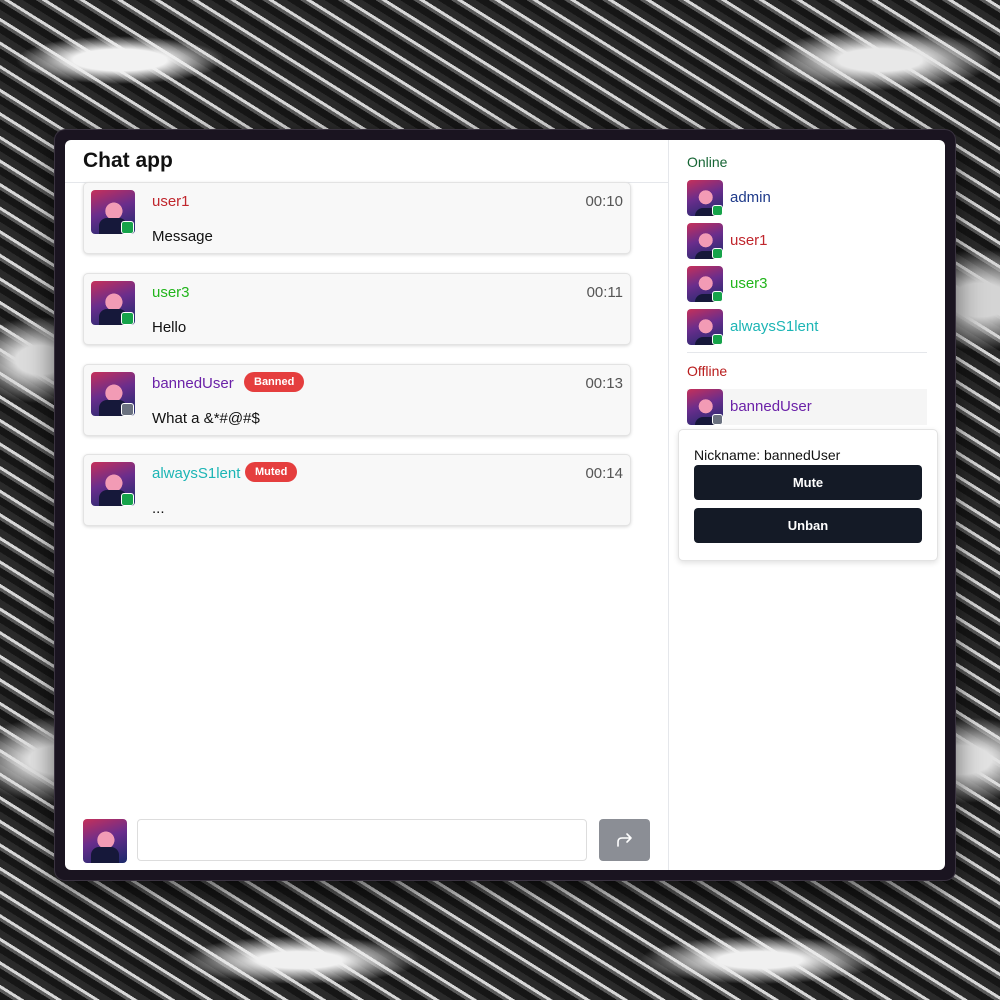  What do you see at coordinates (774, 326) in the screenshot?
I see `user-name: alwaysS1lent` at bounding box center [774, 326].